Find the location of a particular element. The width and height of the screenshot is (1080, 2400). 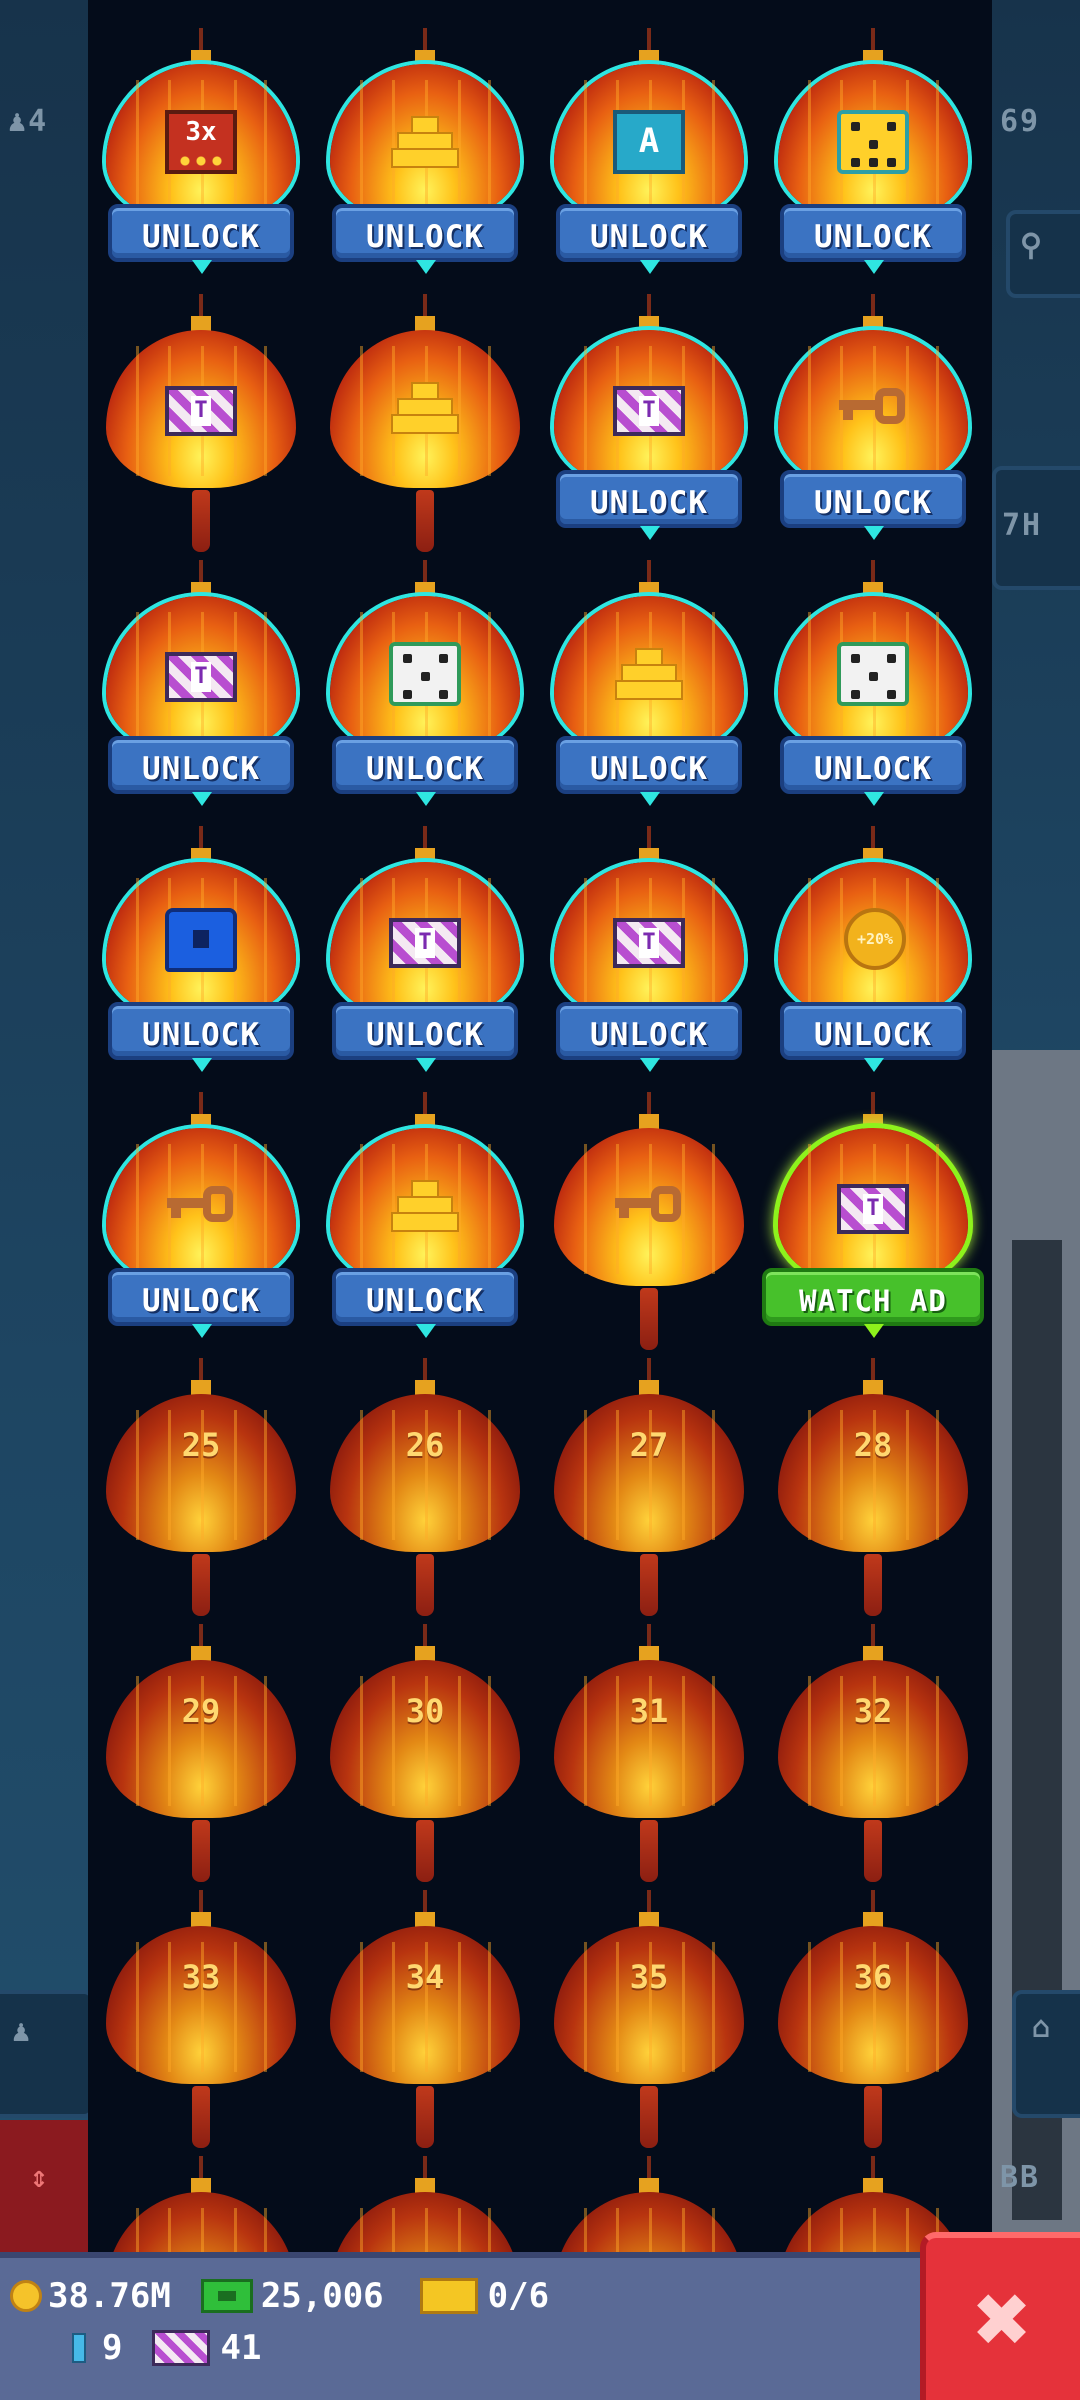

lantern-cell: 3x UNLOCK is located at coordinates (201, 161).